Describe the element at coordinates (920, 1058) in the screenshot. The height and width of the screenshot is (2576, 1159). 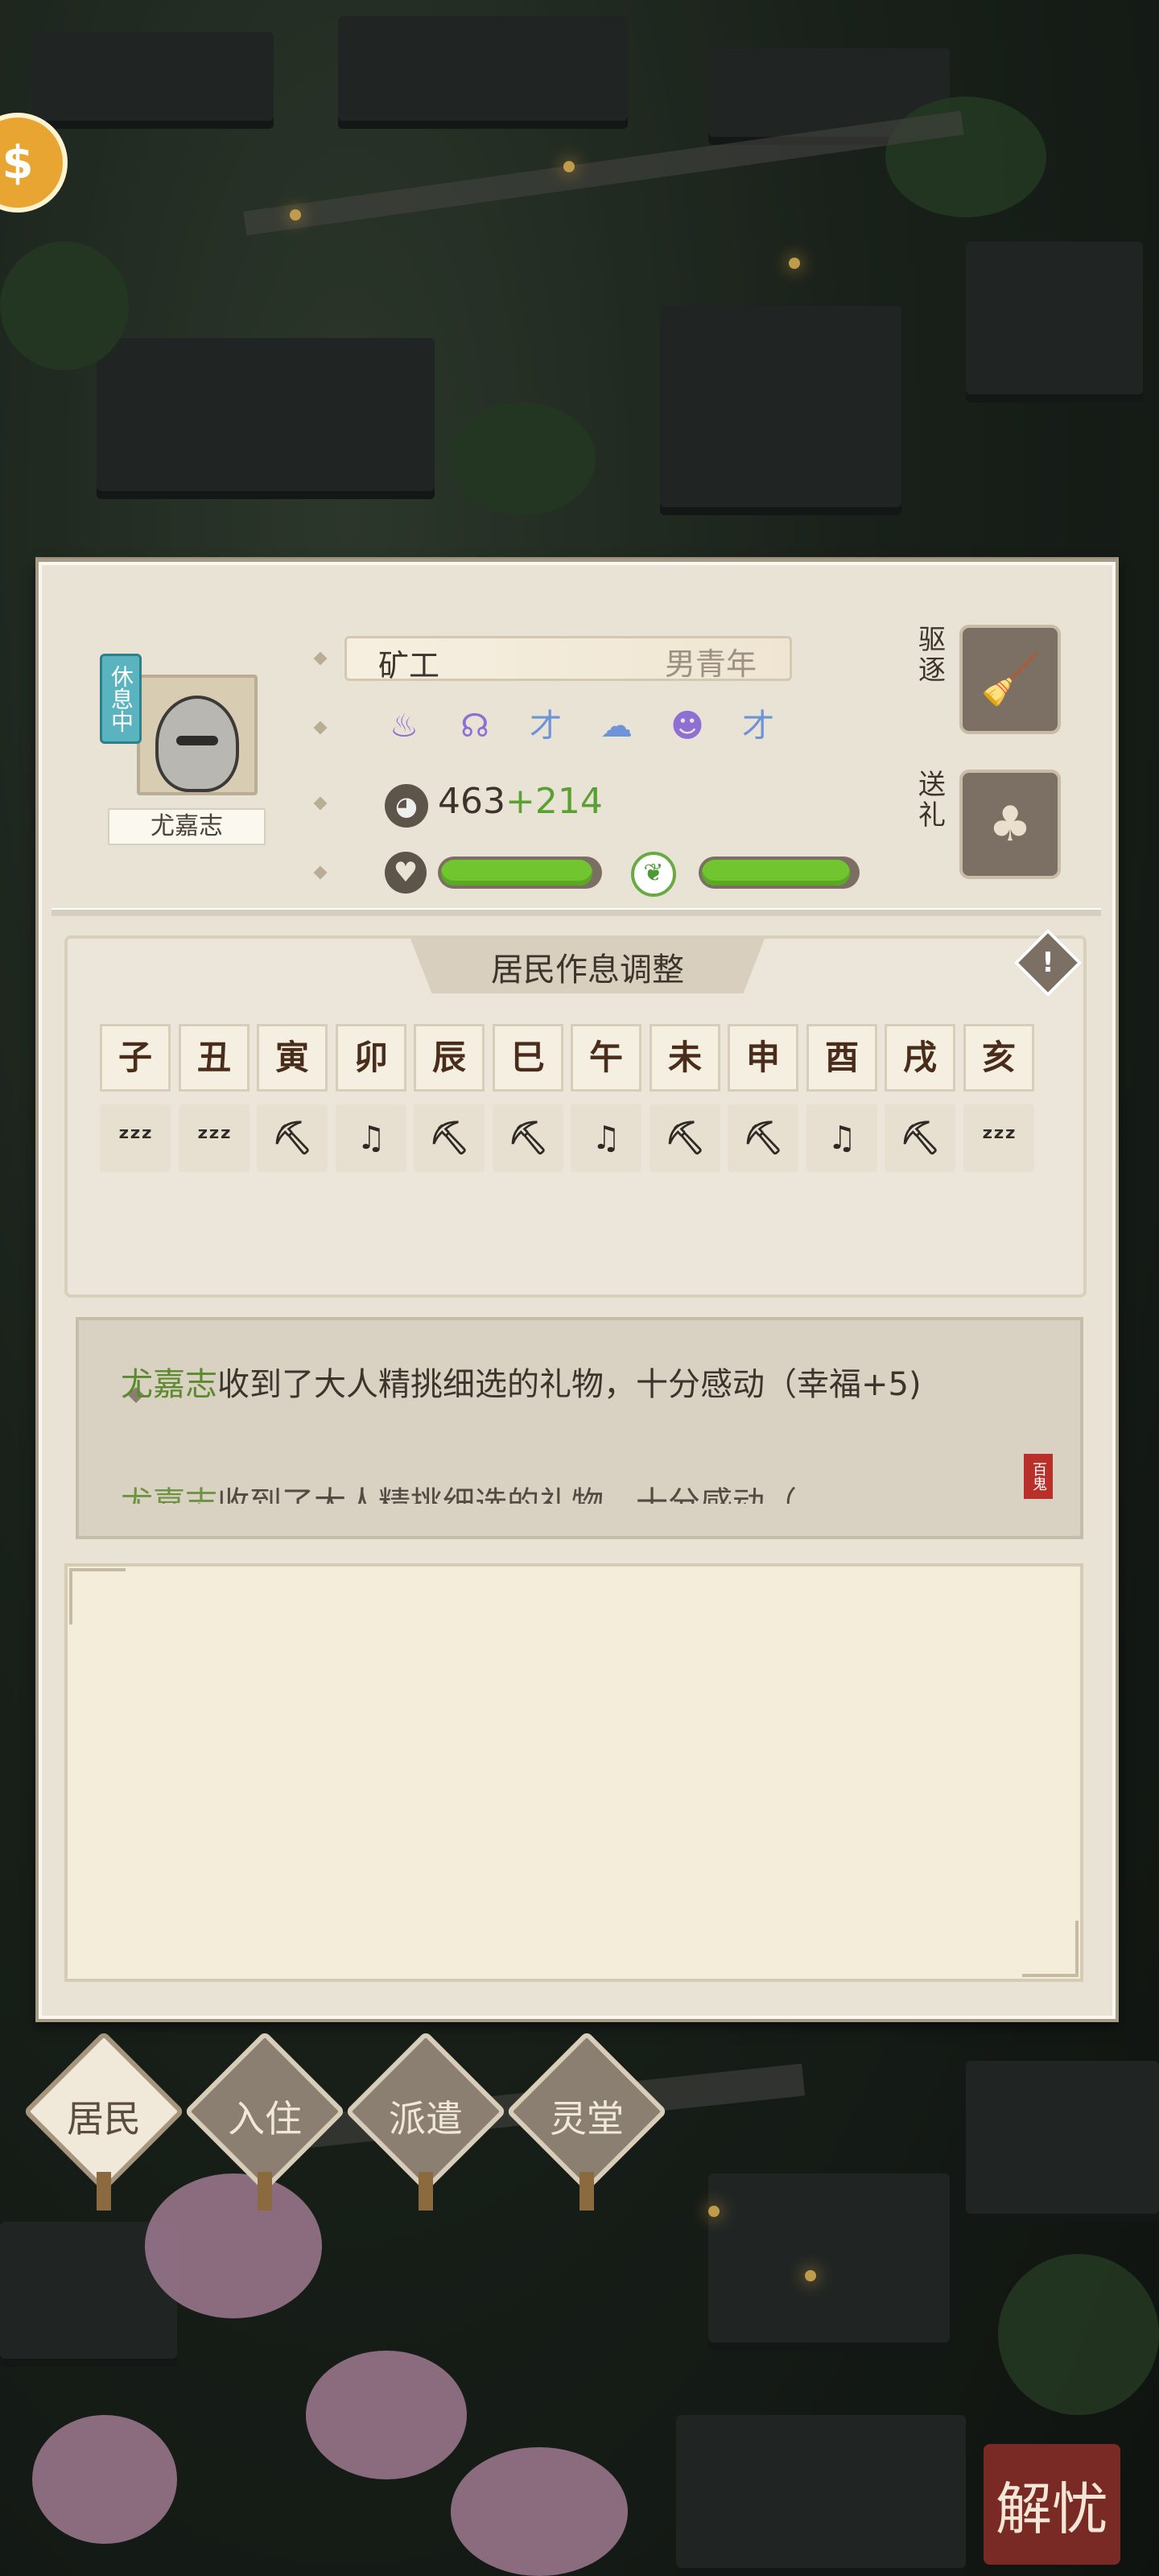
I see `hour-slot: 戌` at that location.